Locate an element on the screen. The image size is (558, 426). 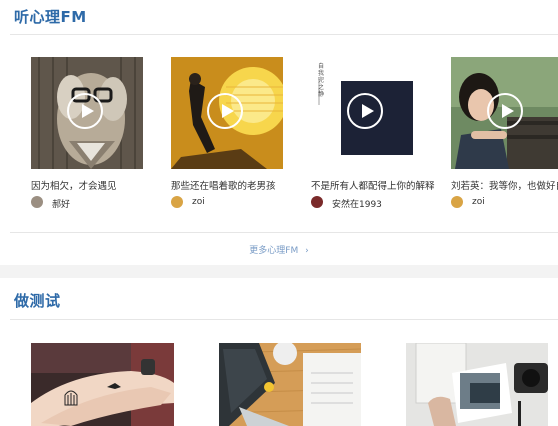
fm-title-divider is located at coordinates (284, 34).